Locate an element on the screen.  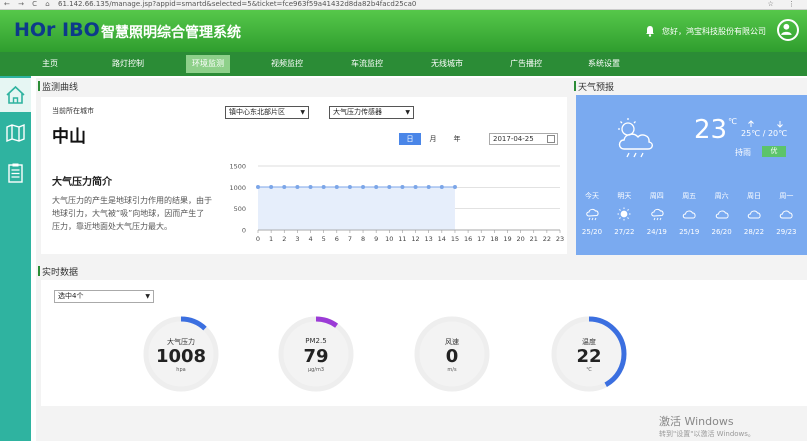
map-icon is located at coordinates (15, 133).